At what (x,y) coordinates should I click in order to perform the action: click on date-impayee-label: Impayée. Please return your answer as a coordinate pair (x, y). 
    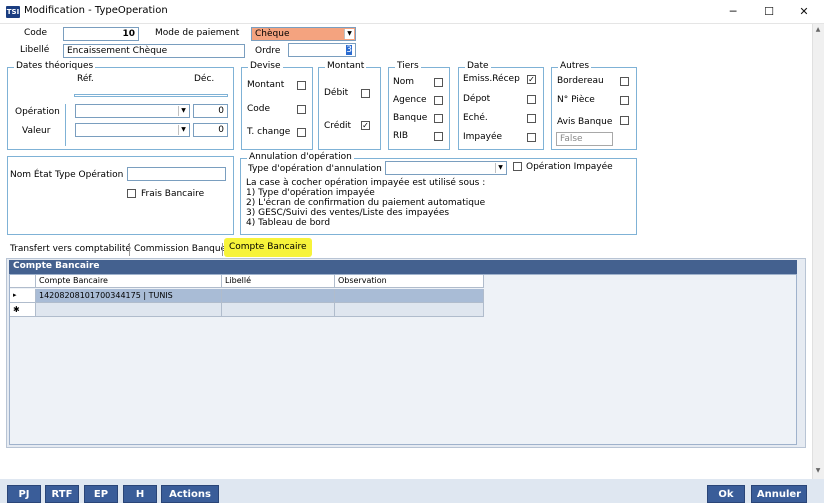
    Looking at the image, I should click on (483, 137).